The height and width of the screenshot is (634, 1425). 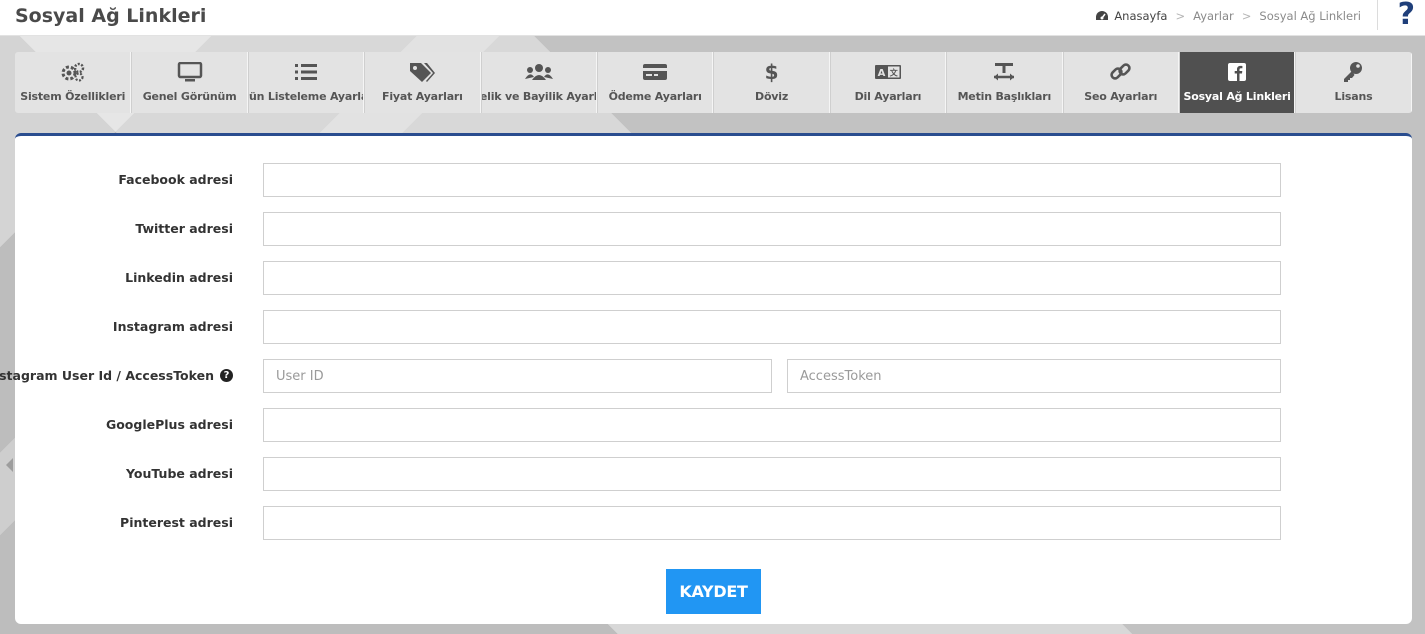 I want to click on facebook-input, so click(x=772, y=180).